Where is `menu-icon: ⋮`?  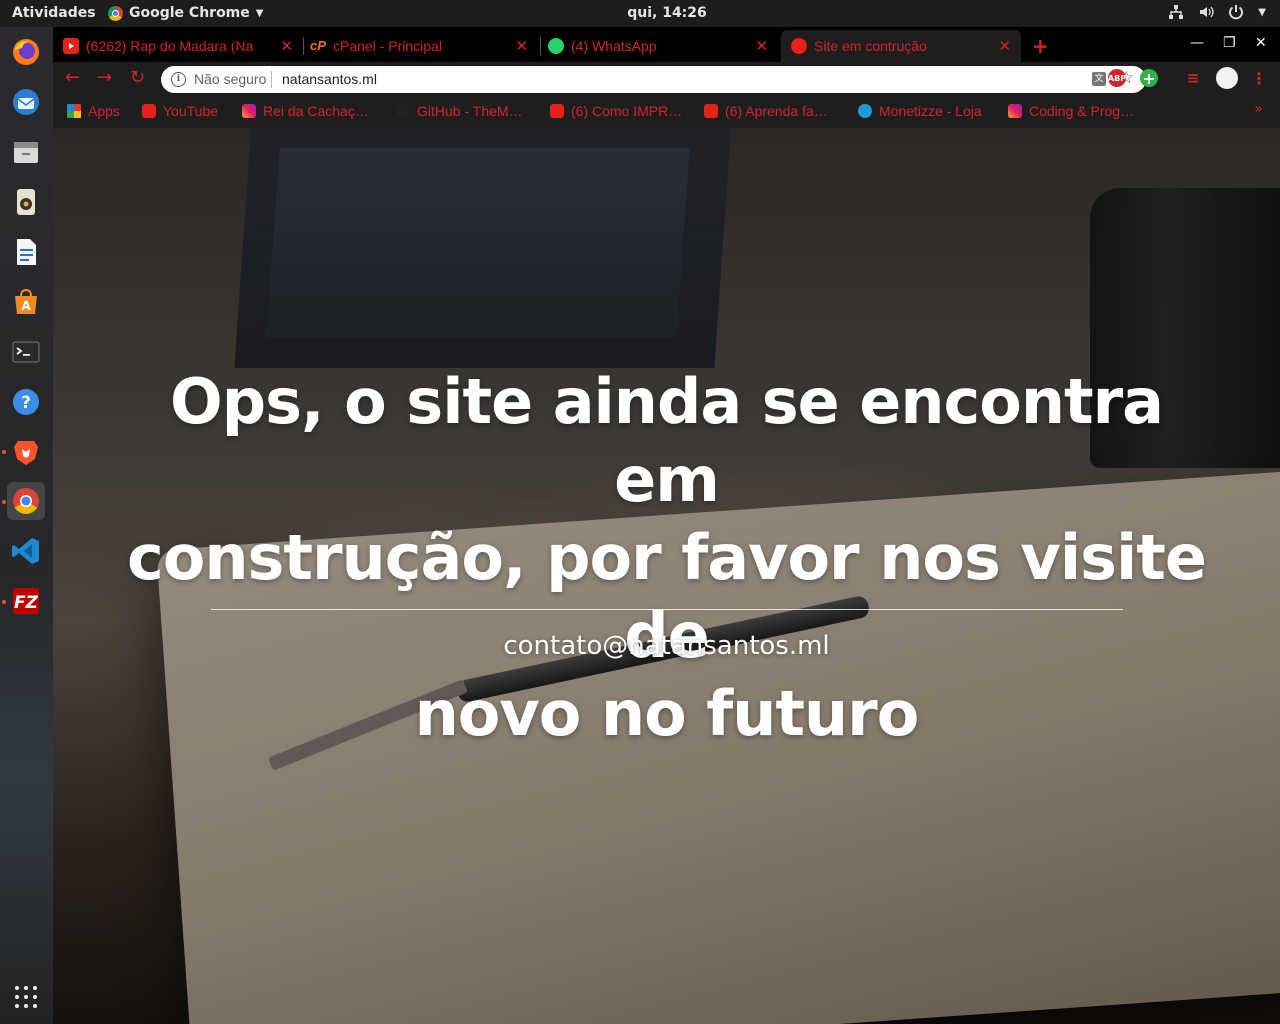
menu-icon: ⋮ is located at coordinates (1259, 78).